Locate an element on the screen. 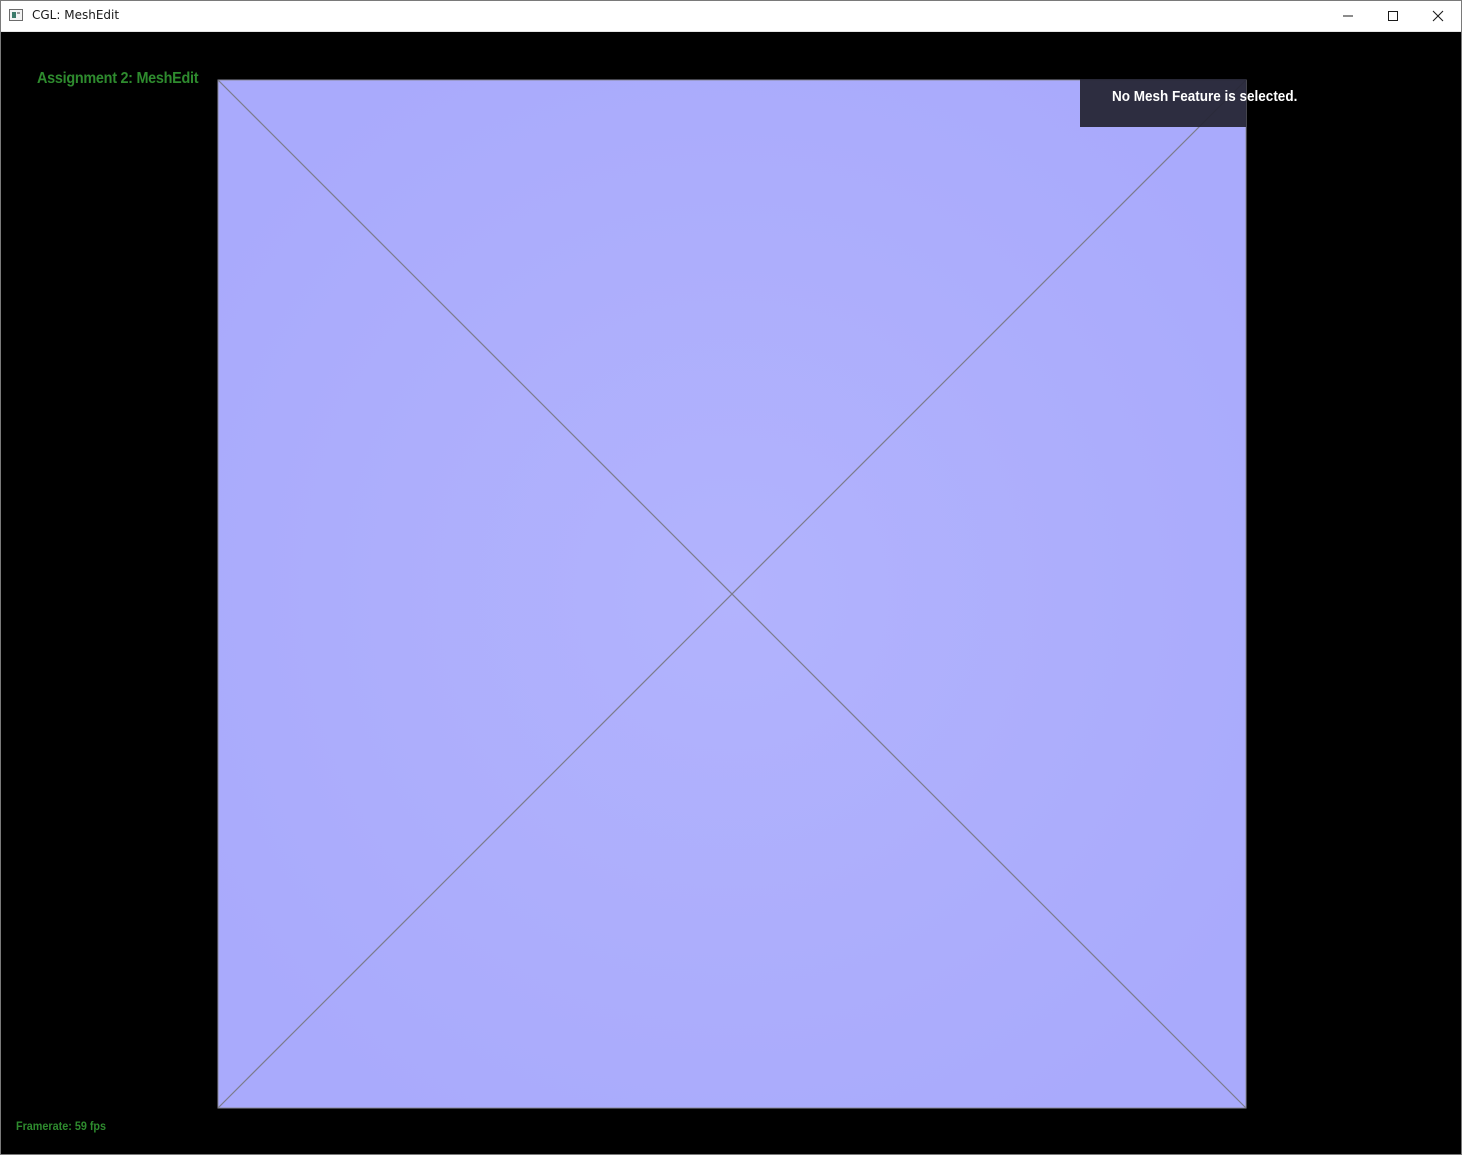  selection-info-text: No Mesh Feature is selected. is located at coordinates (1205, 96).